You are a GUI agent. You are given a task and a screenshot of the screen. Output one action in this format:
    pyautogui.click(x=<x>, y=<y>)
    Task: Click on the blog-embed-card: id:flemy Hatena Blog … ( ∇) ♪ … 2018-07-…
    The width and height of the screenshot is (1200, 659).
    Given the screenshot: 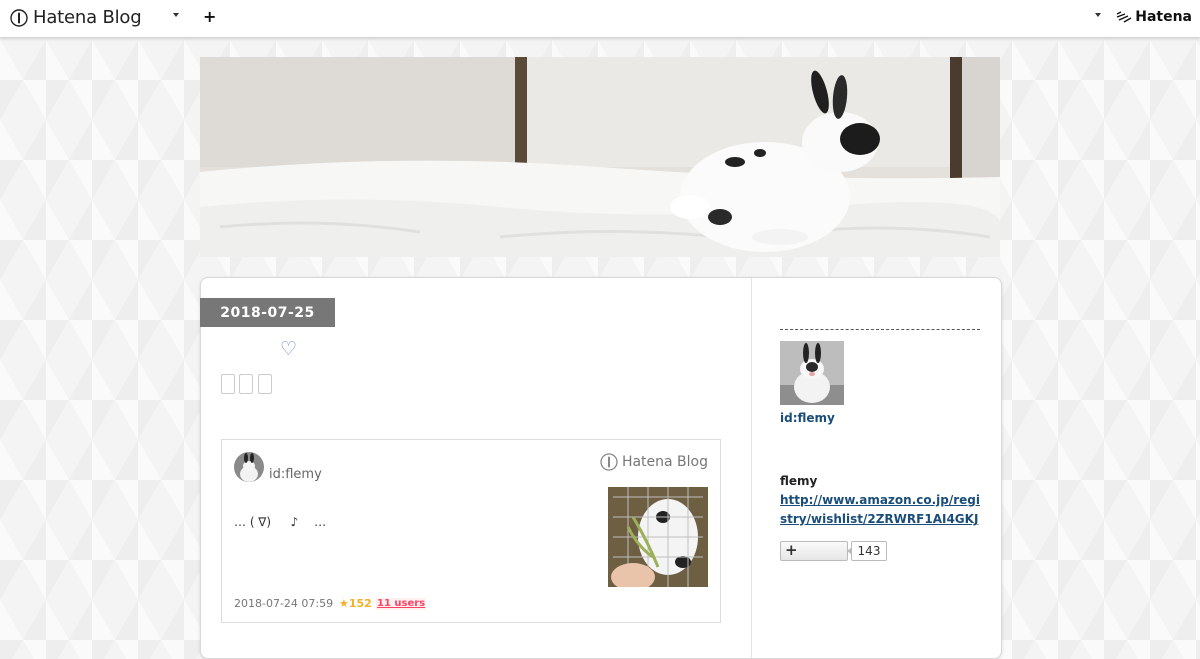 What is the action you would take?
    pyautogui.click(x=471, y=531)
    